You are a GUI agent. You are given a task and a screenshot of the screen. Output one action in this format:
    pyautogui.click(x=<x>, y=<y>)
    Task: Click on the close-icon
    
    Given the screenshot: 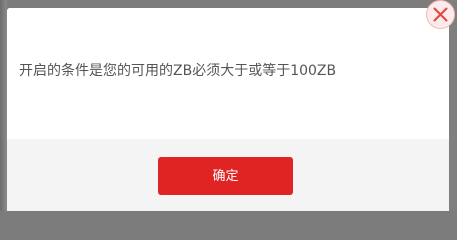 What is the action you would take?
    pyautogui.click(x=440, y=14)
    